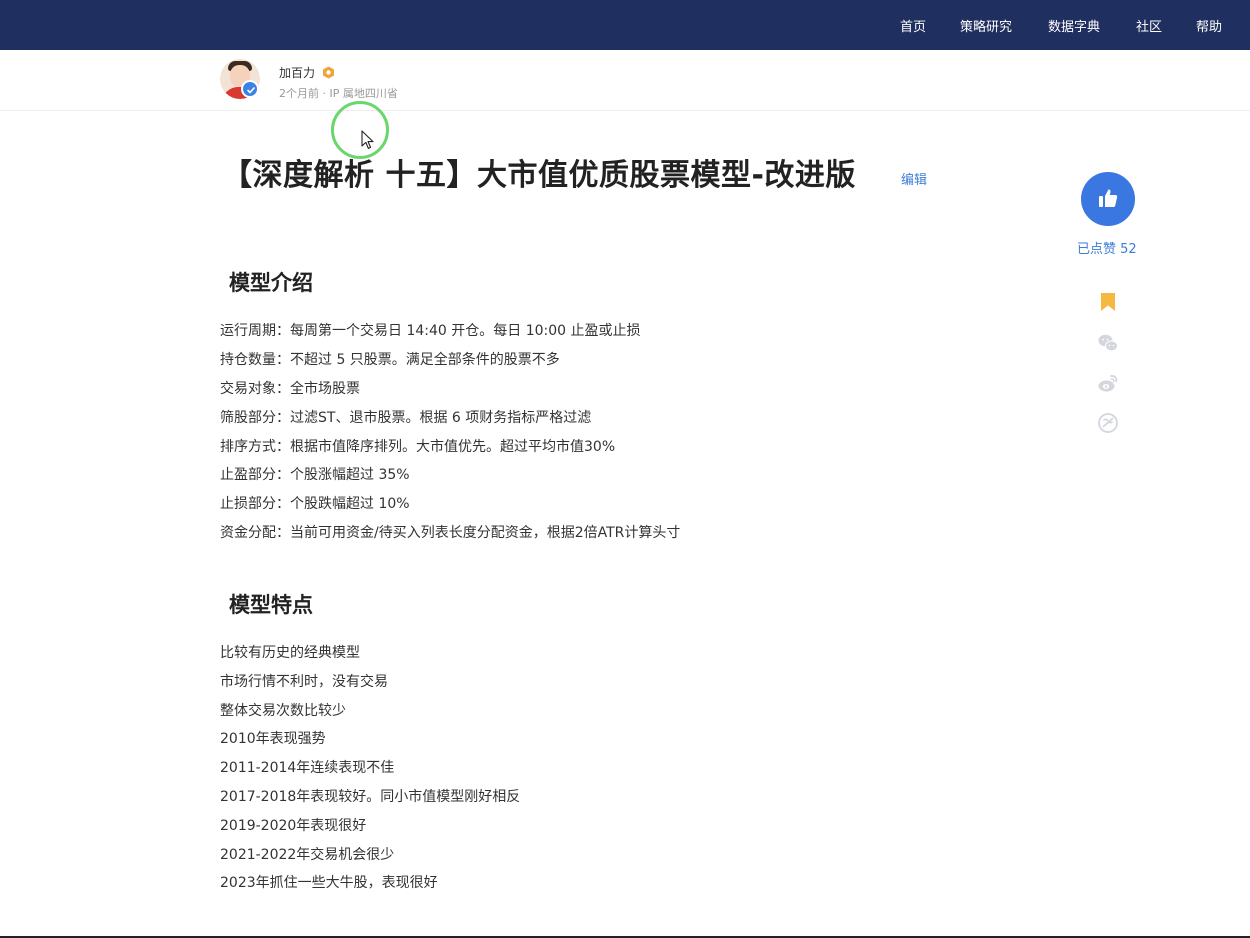  What do you see at coordinates (1107, 249) in the screenshot?
I see `like-count: 已点赞 52` at bounding box center [1107, 249].